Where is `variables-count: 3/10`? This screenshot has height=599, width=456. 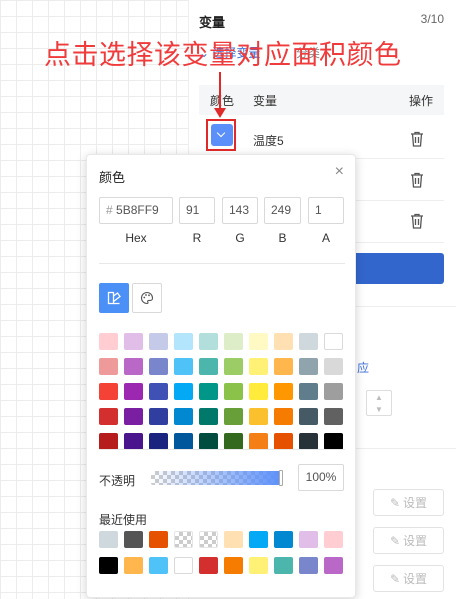 variables-count: 3/10 is located at coordinates (432, 19).